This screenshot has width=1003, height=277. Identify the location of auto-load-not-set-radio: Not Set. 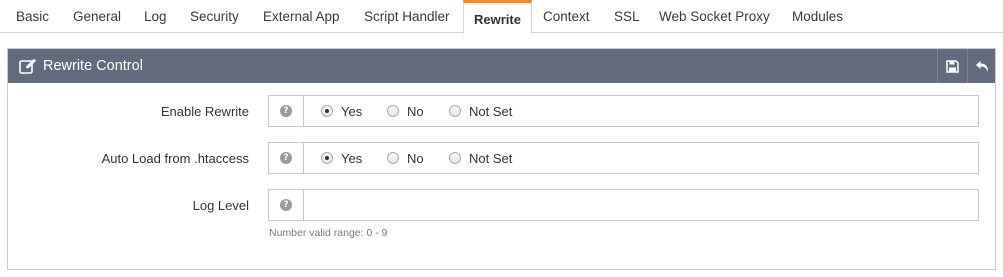
(480, 158).